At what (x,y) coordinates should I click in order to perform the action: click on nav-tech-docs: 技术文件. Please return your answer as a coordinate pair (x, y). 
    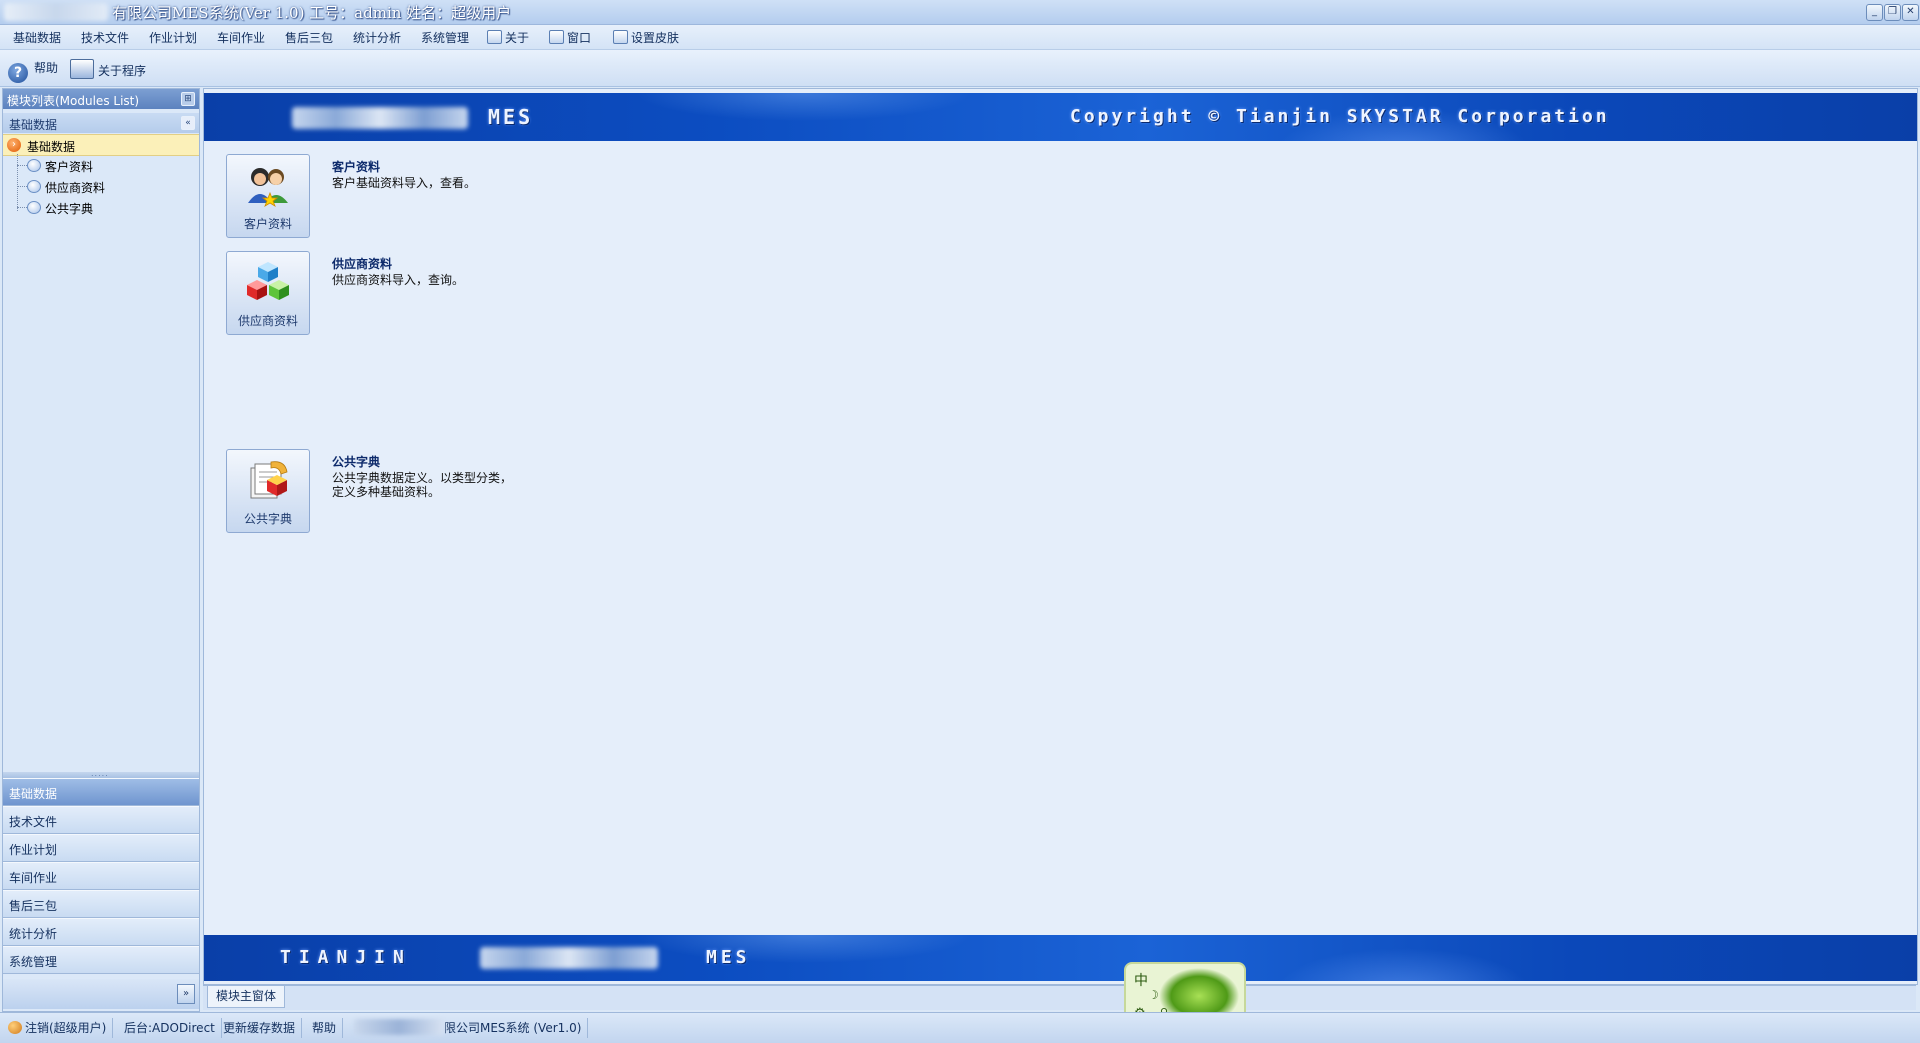
    Looking at the image, I should click on (101, 820).